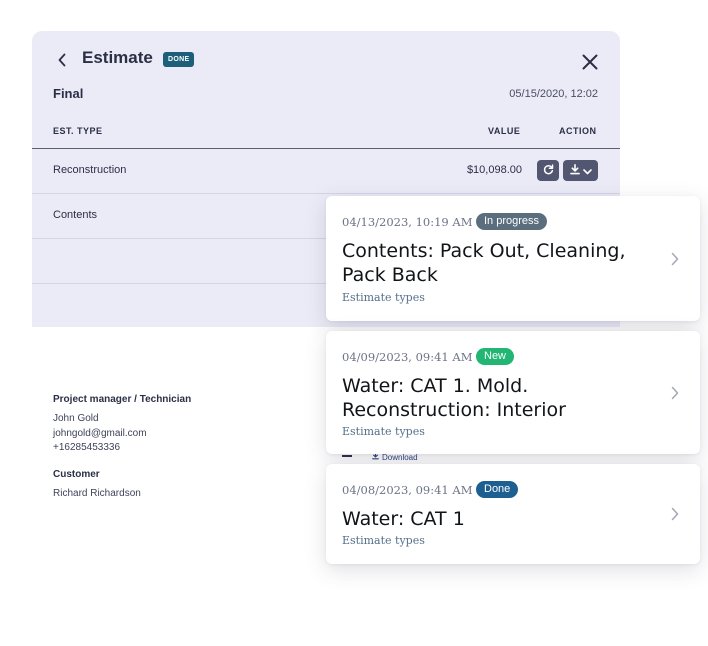 The image size is (708, 646). Describe the element at coordinates (326, 171) in the screenshot. I see `table-row: Reconstruction $10,098.00` at that location.